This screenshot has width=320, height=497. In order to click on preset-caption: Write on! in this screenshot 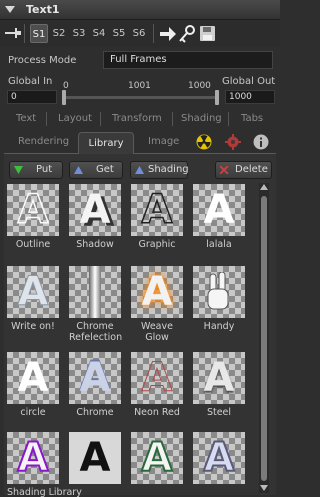, I will do `click(33, 326)`.